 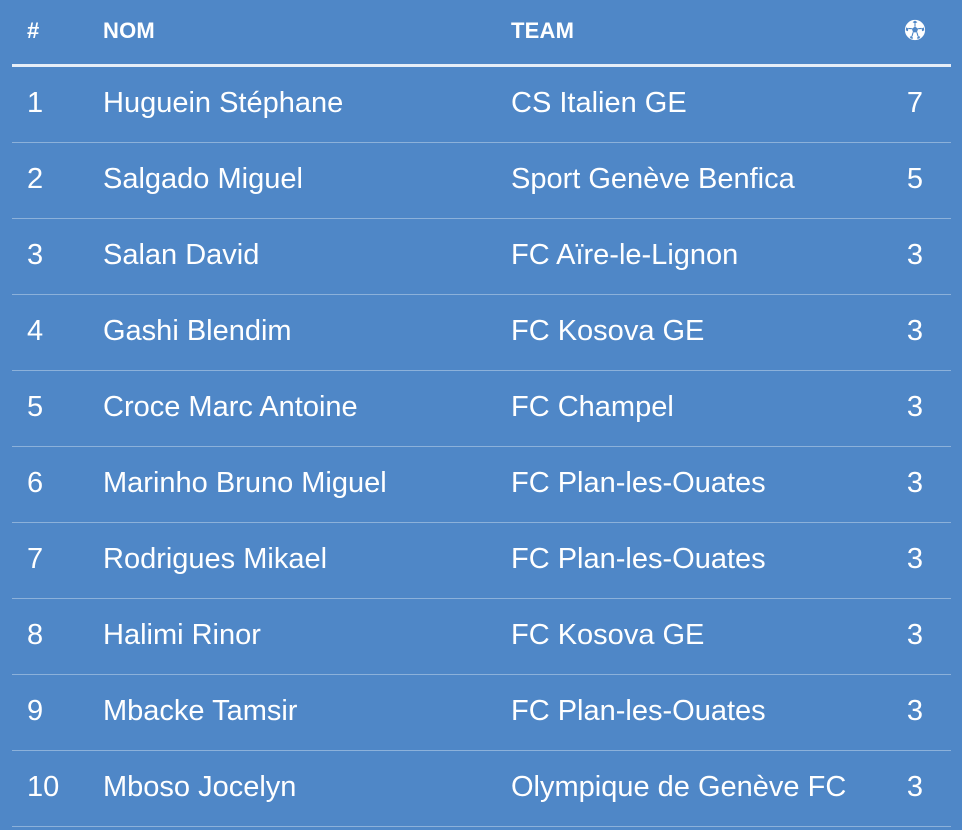 I want to click on player-name-cell: Halimi Rinor, so click(x=182, y=635).